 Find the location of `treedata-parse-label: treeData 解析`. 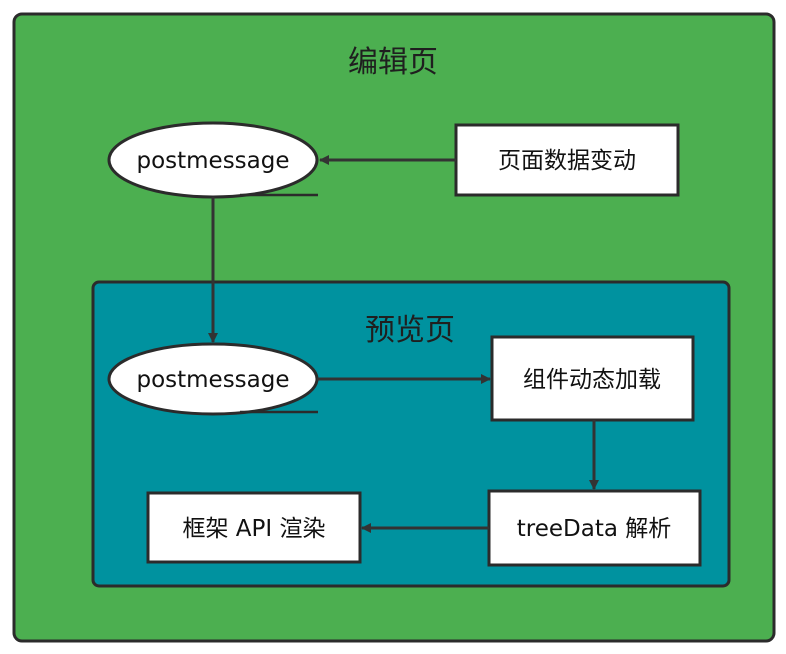

treedata-parse-label: treeData 解析 is located at coordinates (594, 529).